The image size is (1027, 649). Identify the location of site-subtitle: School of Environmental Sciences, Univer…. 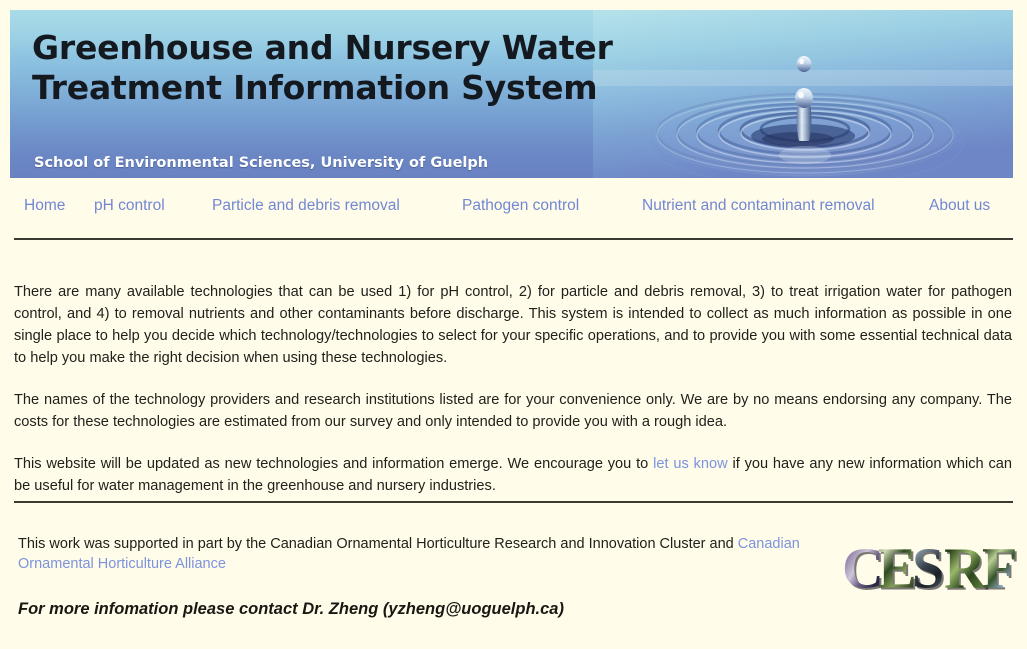
(261, 163).